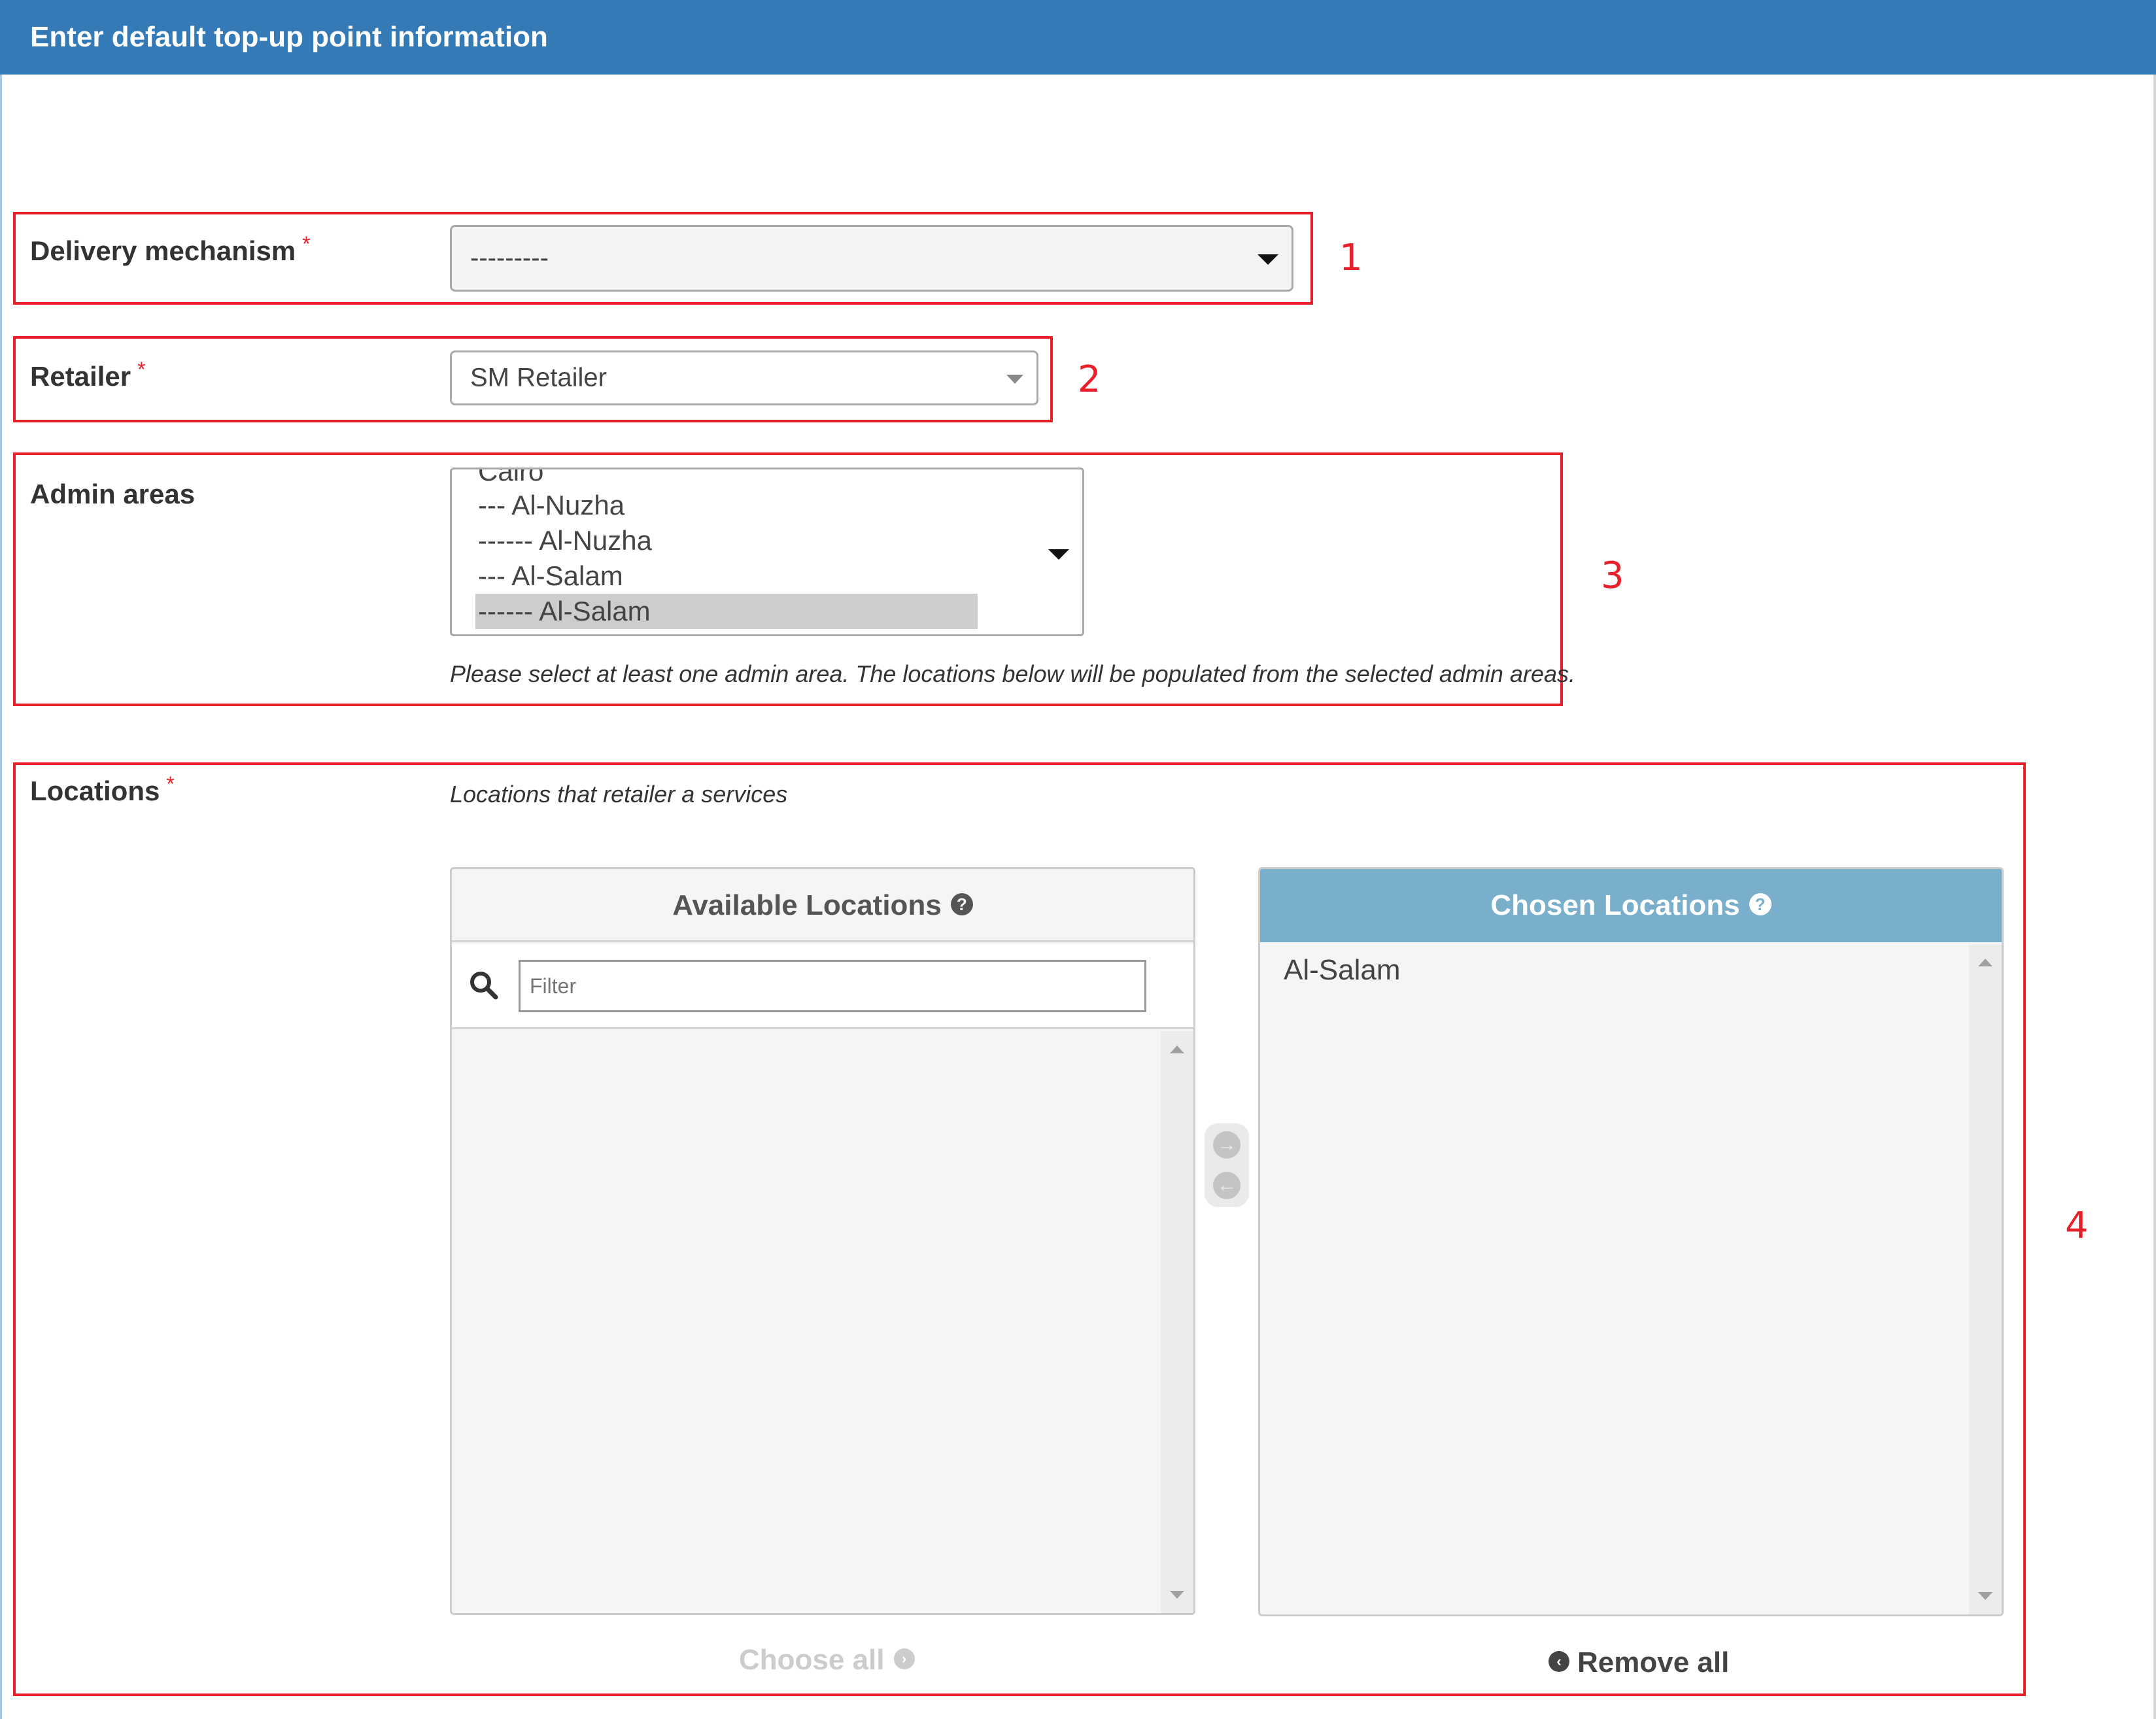  What do you see at coordinates (619, 794) in the screenshot?
I see `locations-help-text: Locations that retailer a services` at bounding box center [619, 794].